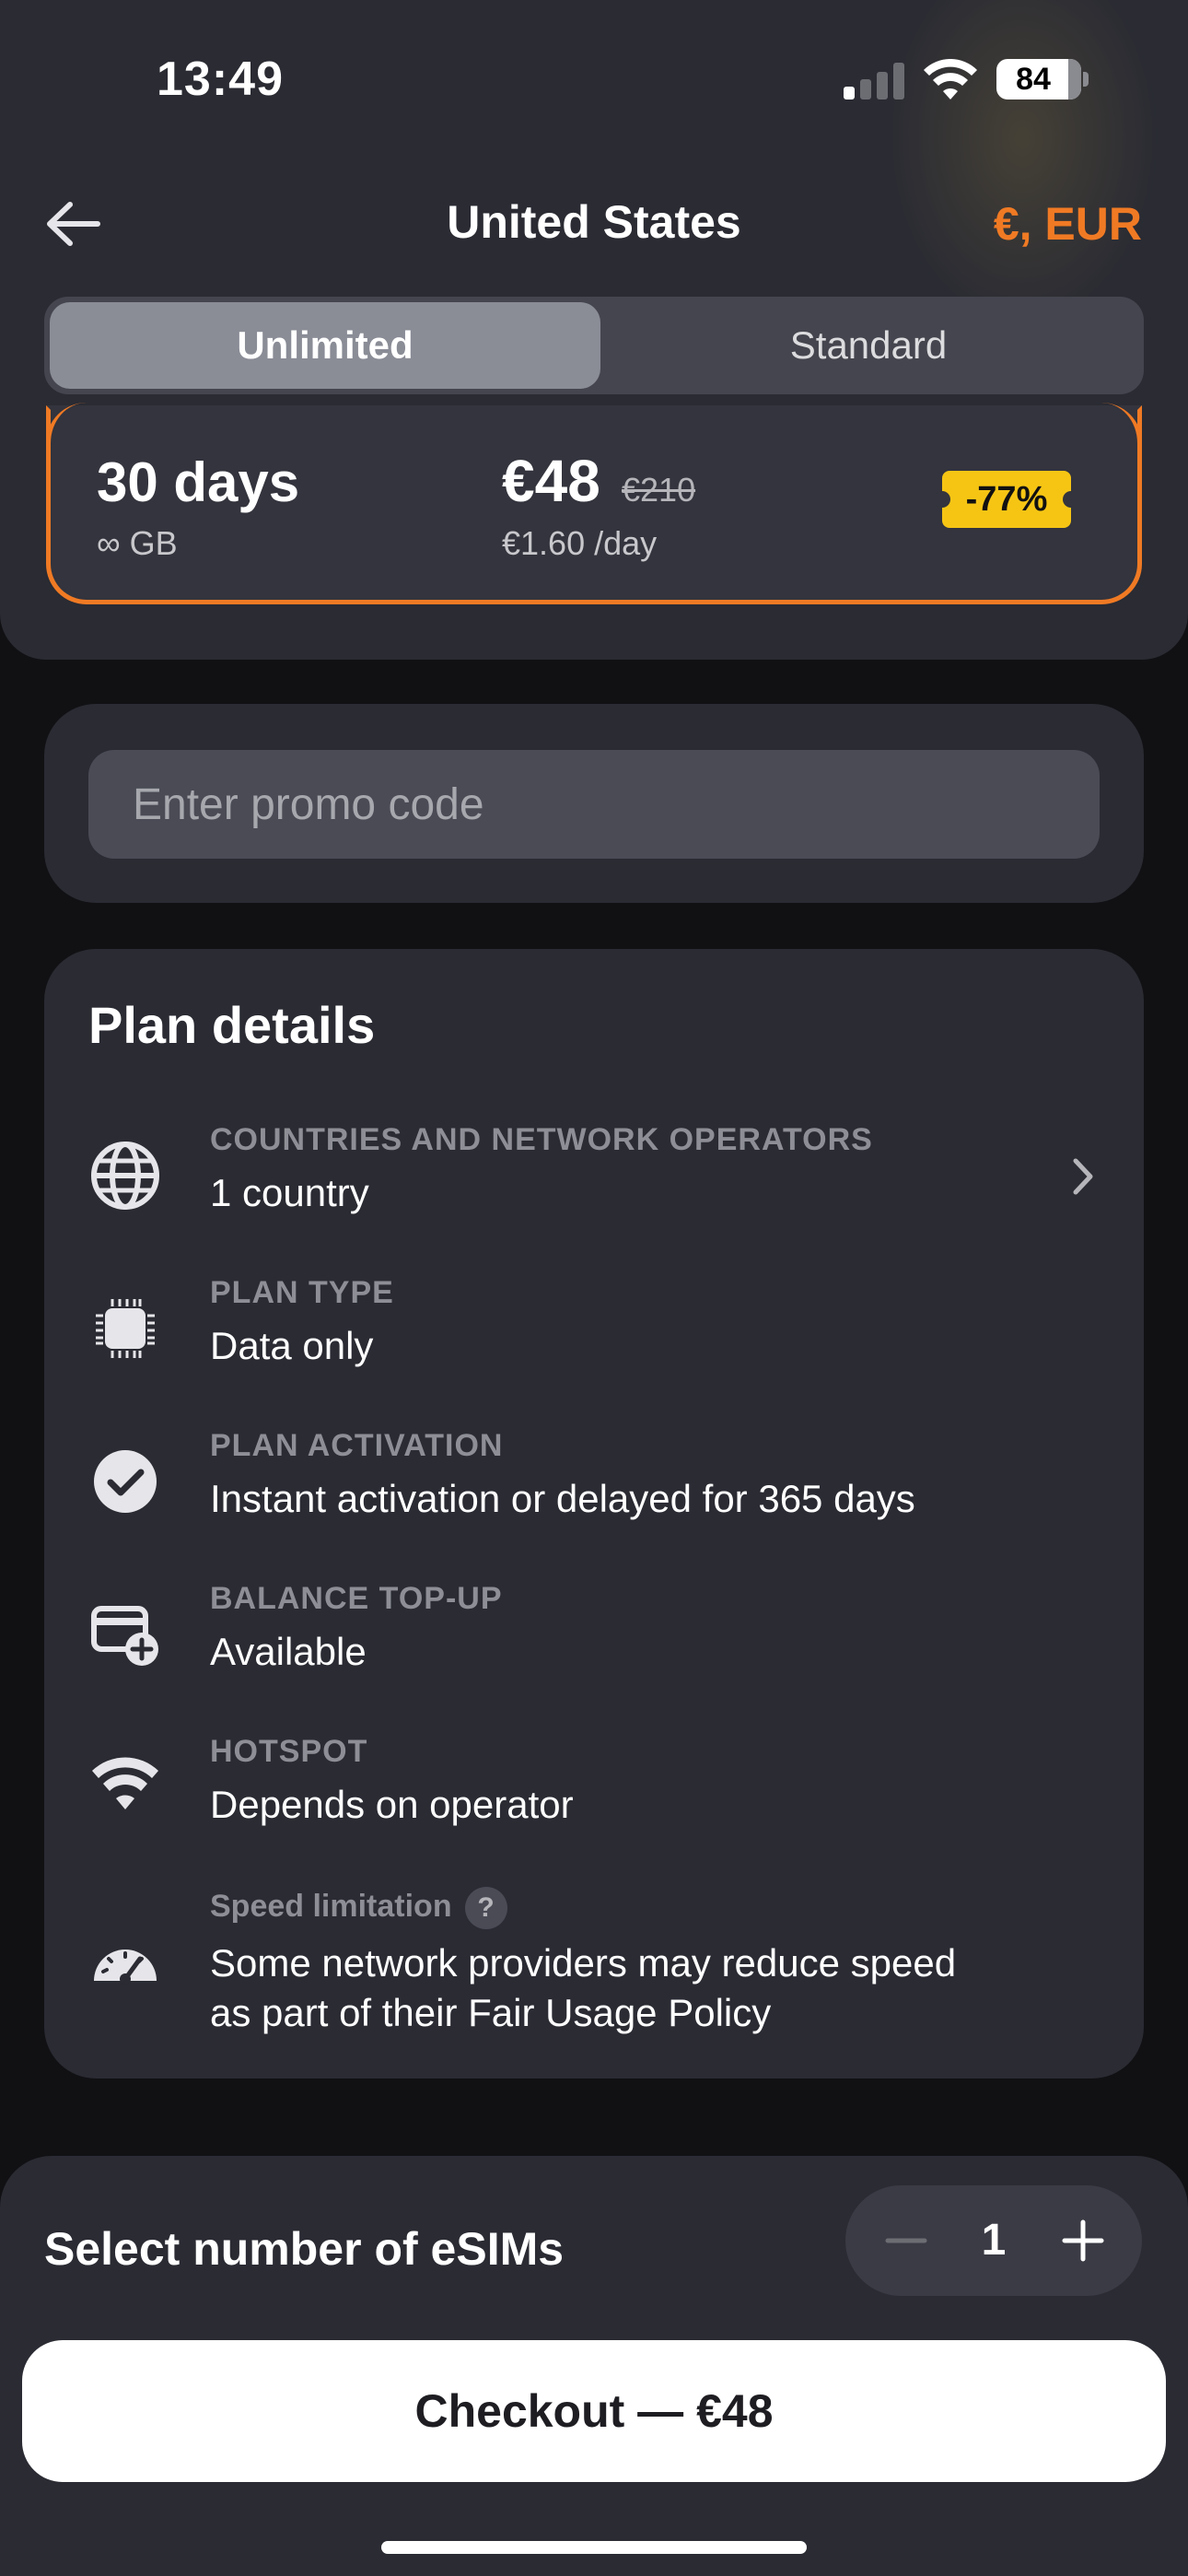  I want to click on esim-quantity-stepper: 1, so click(993, 2240).